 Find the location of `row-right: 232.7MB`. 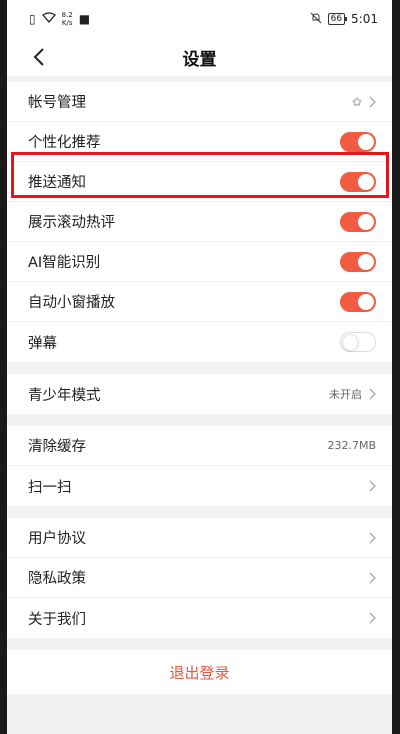

row-right: 232.7MB is located at coordinates (351, 445).